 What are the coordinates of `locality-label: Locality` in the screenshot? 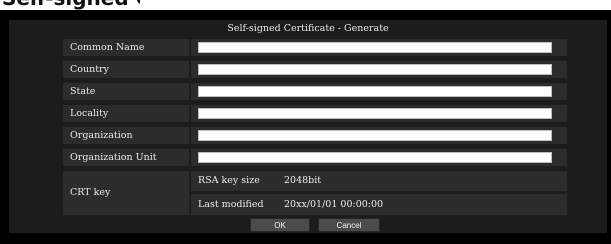 It's located at (89, 113).